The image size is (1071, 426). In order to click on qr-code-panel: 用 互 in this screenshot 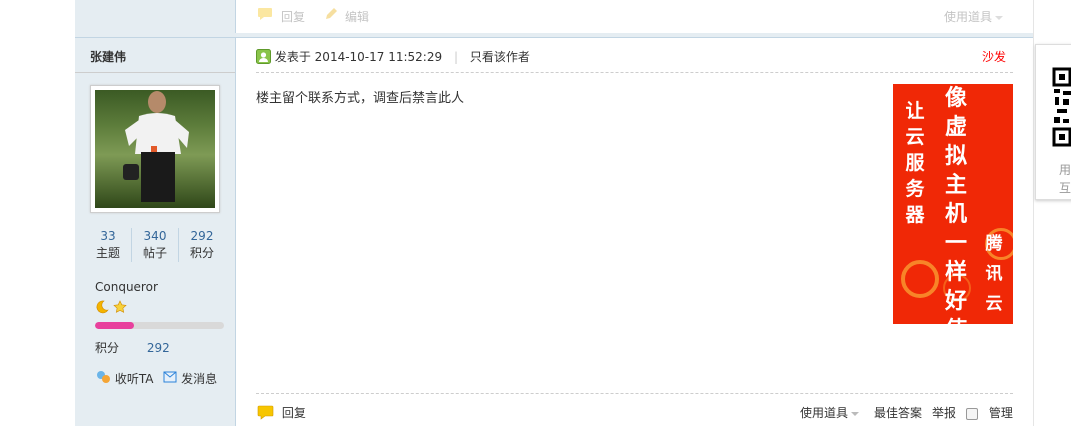, I will do `click(1053, 122)`.